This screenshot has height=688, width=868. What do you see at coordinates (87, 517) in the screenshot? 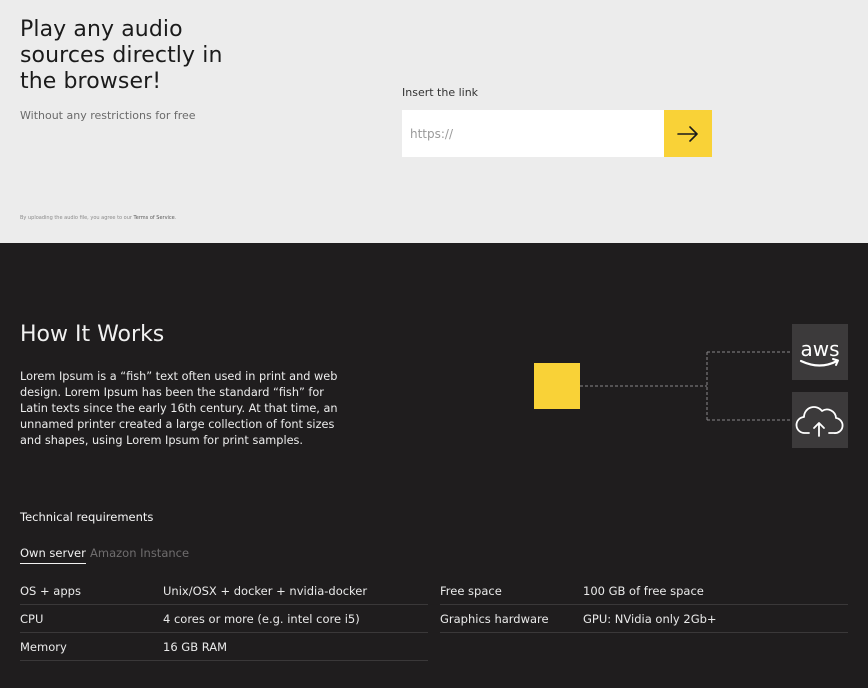
I see `tech-requirements-title: Technical requirements` at bounding box center [87, 517].